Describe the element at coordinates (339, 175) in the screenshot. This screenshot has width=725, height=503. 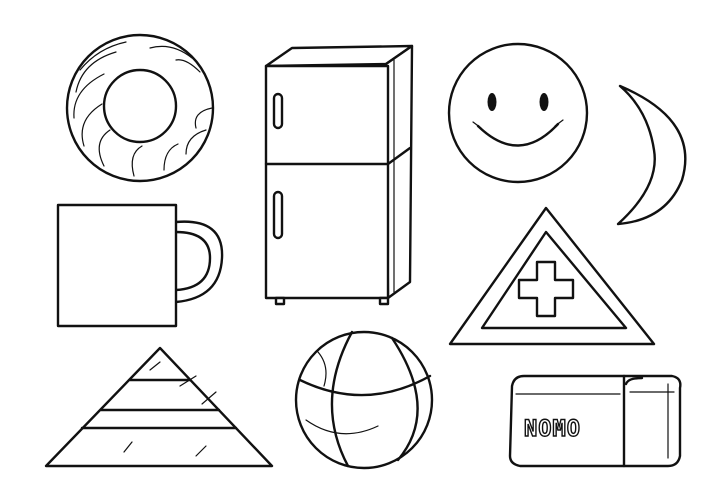
I see `fridge-icon` at that location.